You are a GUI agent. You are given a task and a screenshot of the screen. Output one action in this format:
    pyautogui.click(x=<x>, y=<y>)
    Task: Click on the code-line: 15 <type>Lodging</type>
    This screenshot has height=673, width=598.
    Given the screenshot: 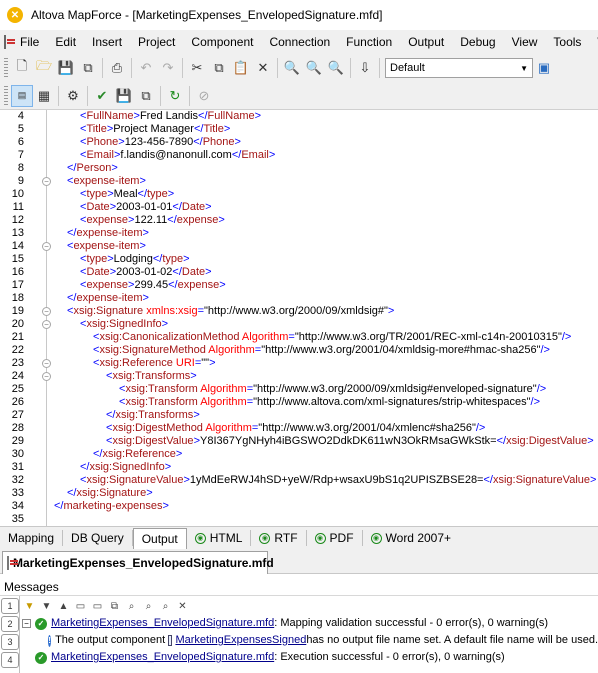 What is the action you would take?
    pyautogui.click(x=299, y=259)
    